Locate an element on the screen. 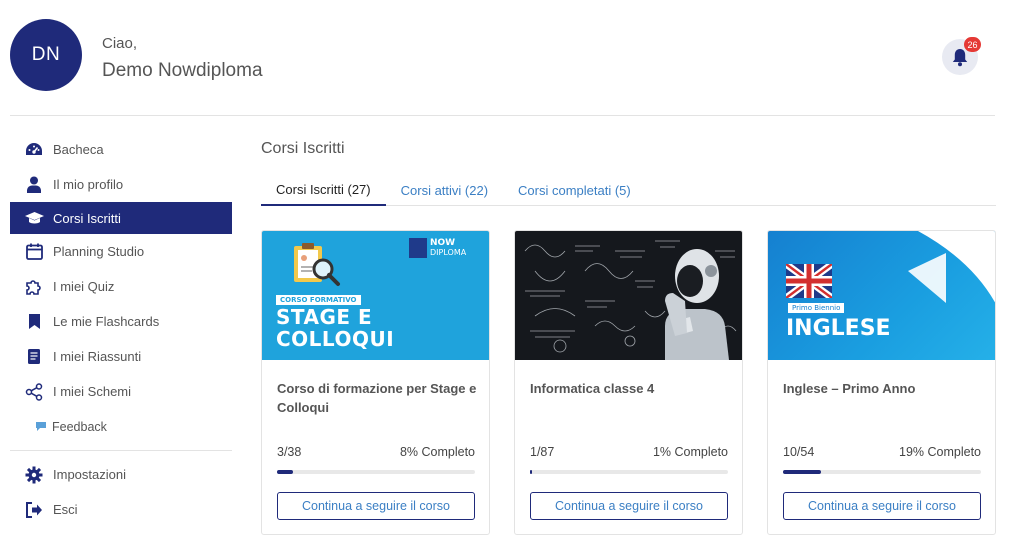 Image resolution: width=1024 pixels, height=548 pixels. course-thumbnail is located at coordinates (628, 295).